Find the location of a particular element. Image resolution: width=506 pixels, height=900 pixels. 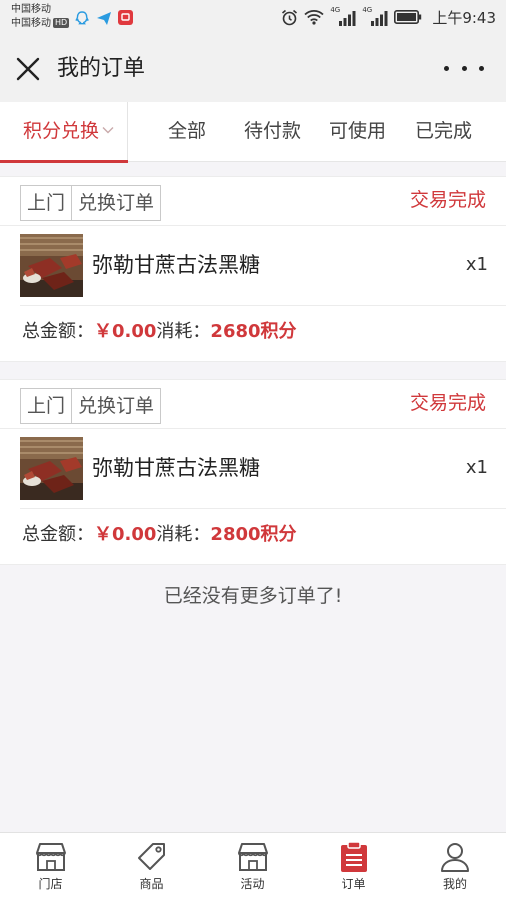

paper-plane-icon is located at coordinates (104, 18).